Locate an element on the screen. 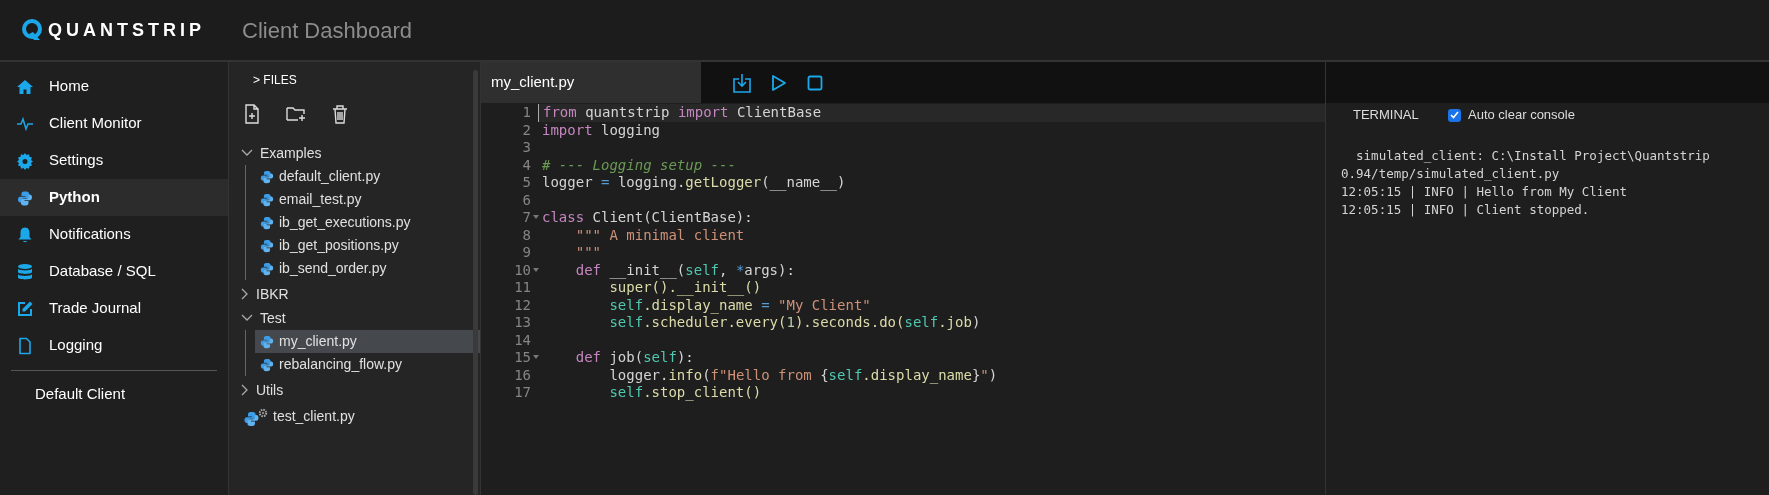  auto-clear-label: Auto clear console is located at coordinates (1521, 115).